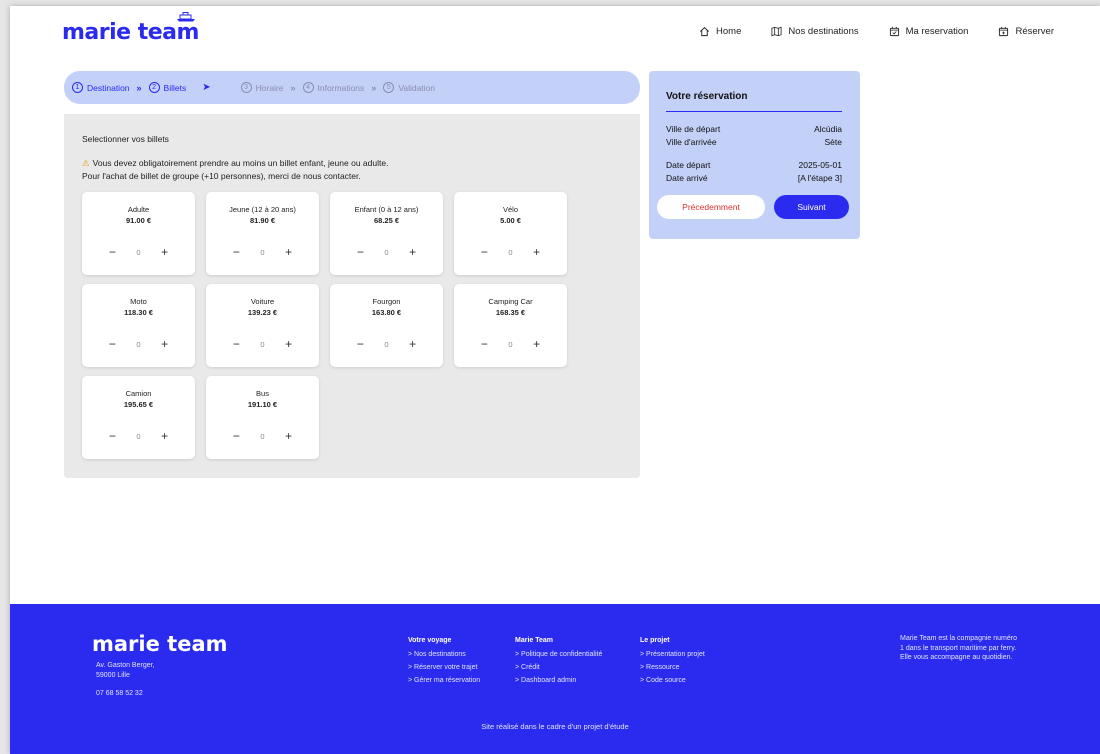  What do you see at coordinates (510, 209) in the screenshot?
I see `ticket-name: Vélo` at bounding box center [510, 209].